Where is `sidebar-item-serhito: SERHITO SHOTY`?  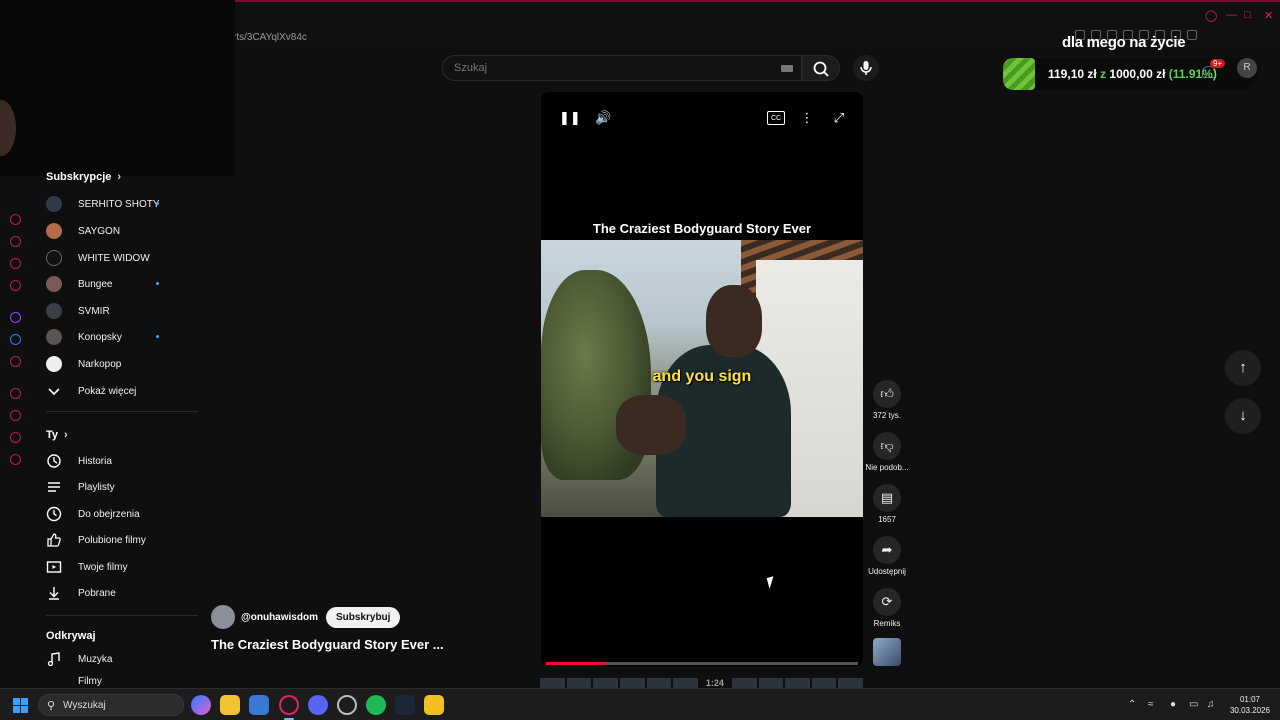 sidebar-item-serhito: SERHITO SHOTY is located at coordinates (113, 204).